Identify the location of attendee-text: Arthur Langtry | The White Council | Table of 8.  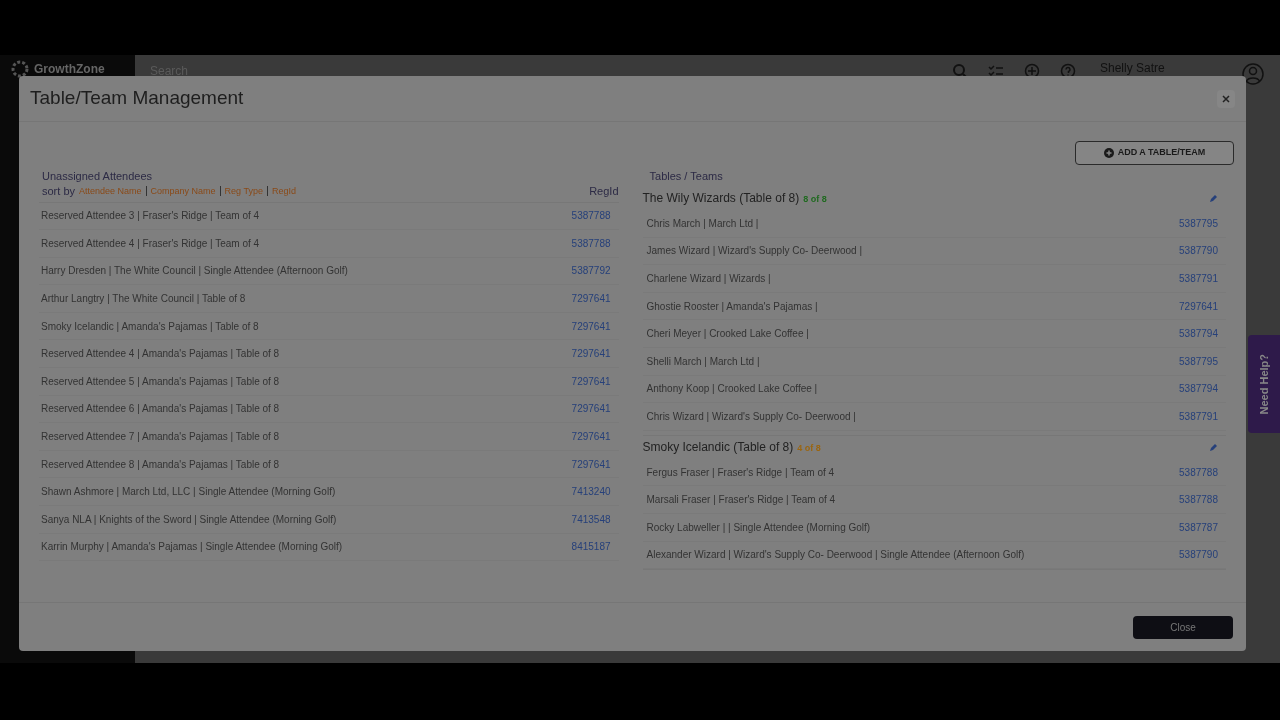
(143, 299).